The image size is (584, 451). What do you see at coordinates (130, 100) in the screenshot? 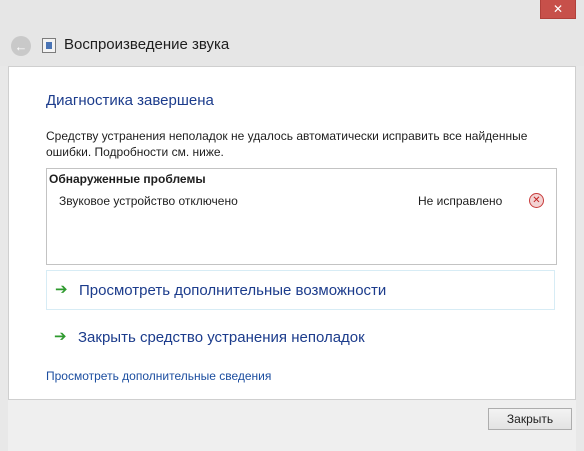
I see `page-heading: Диагностика завершена` at bounding box center [130, 100].